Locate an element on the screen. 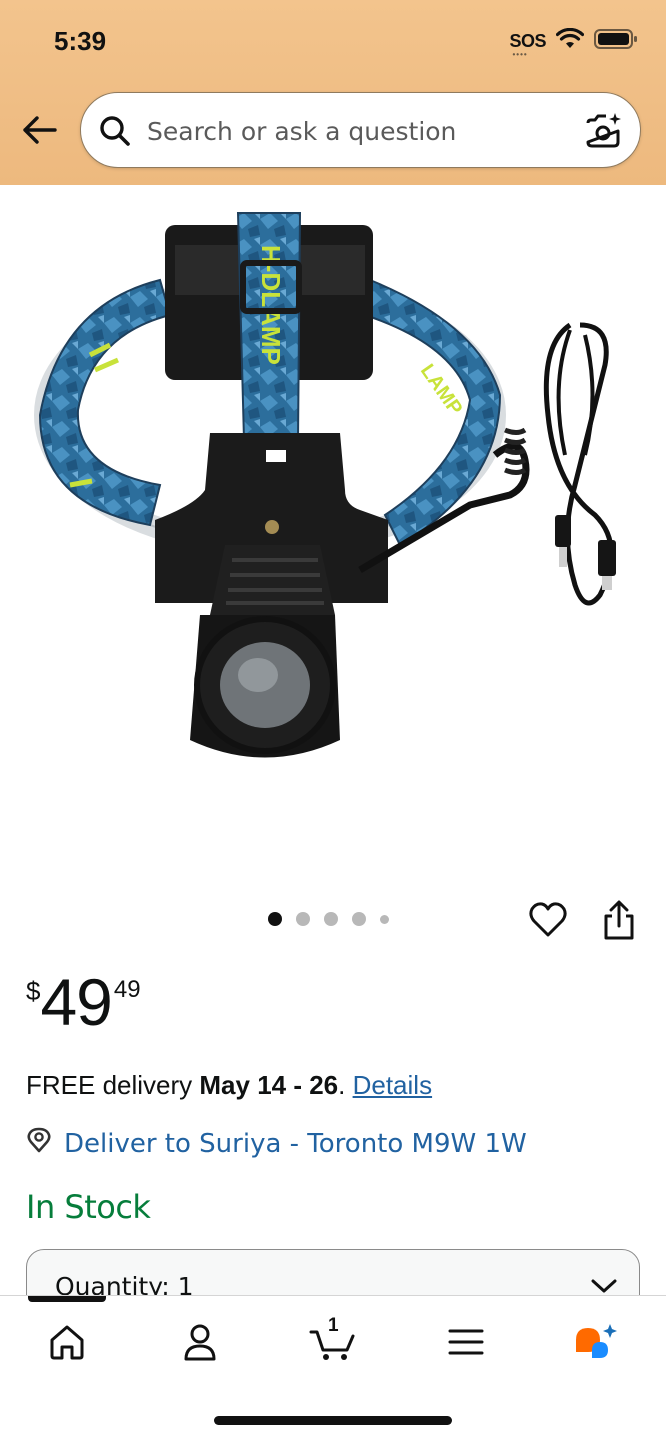  nav-rufus-ai is located at coordinates (597, 1342).